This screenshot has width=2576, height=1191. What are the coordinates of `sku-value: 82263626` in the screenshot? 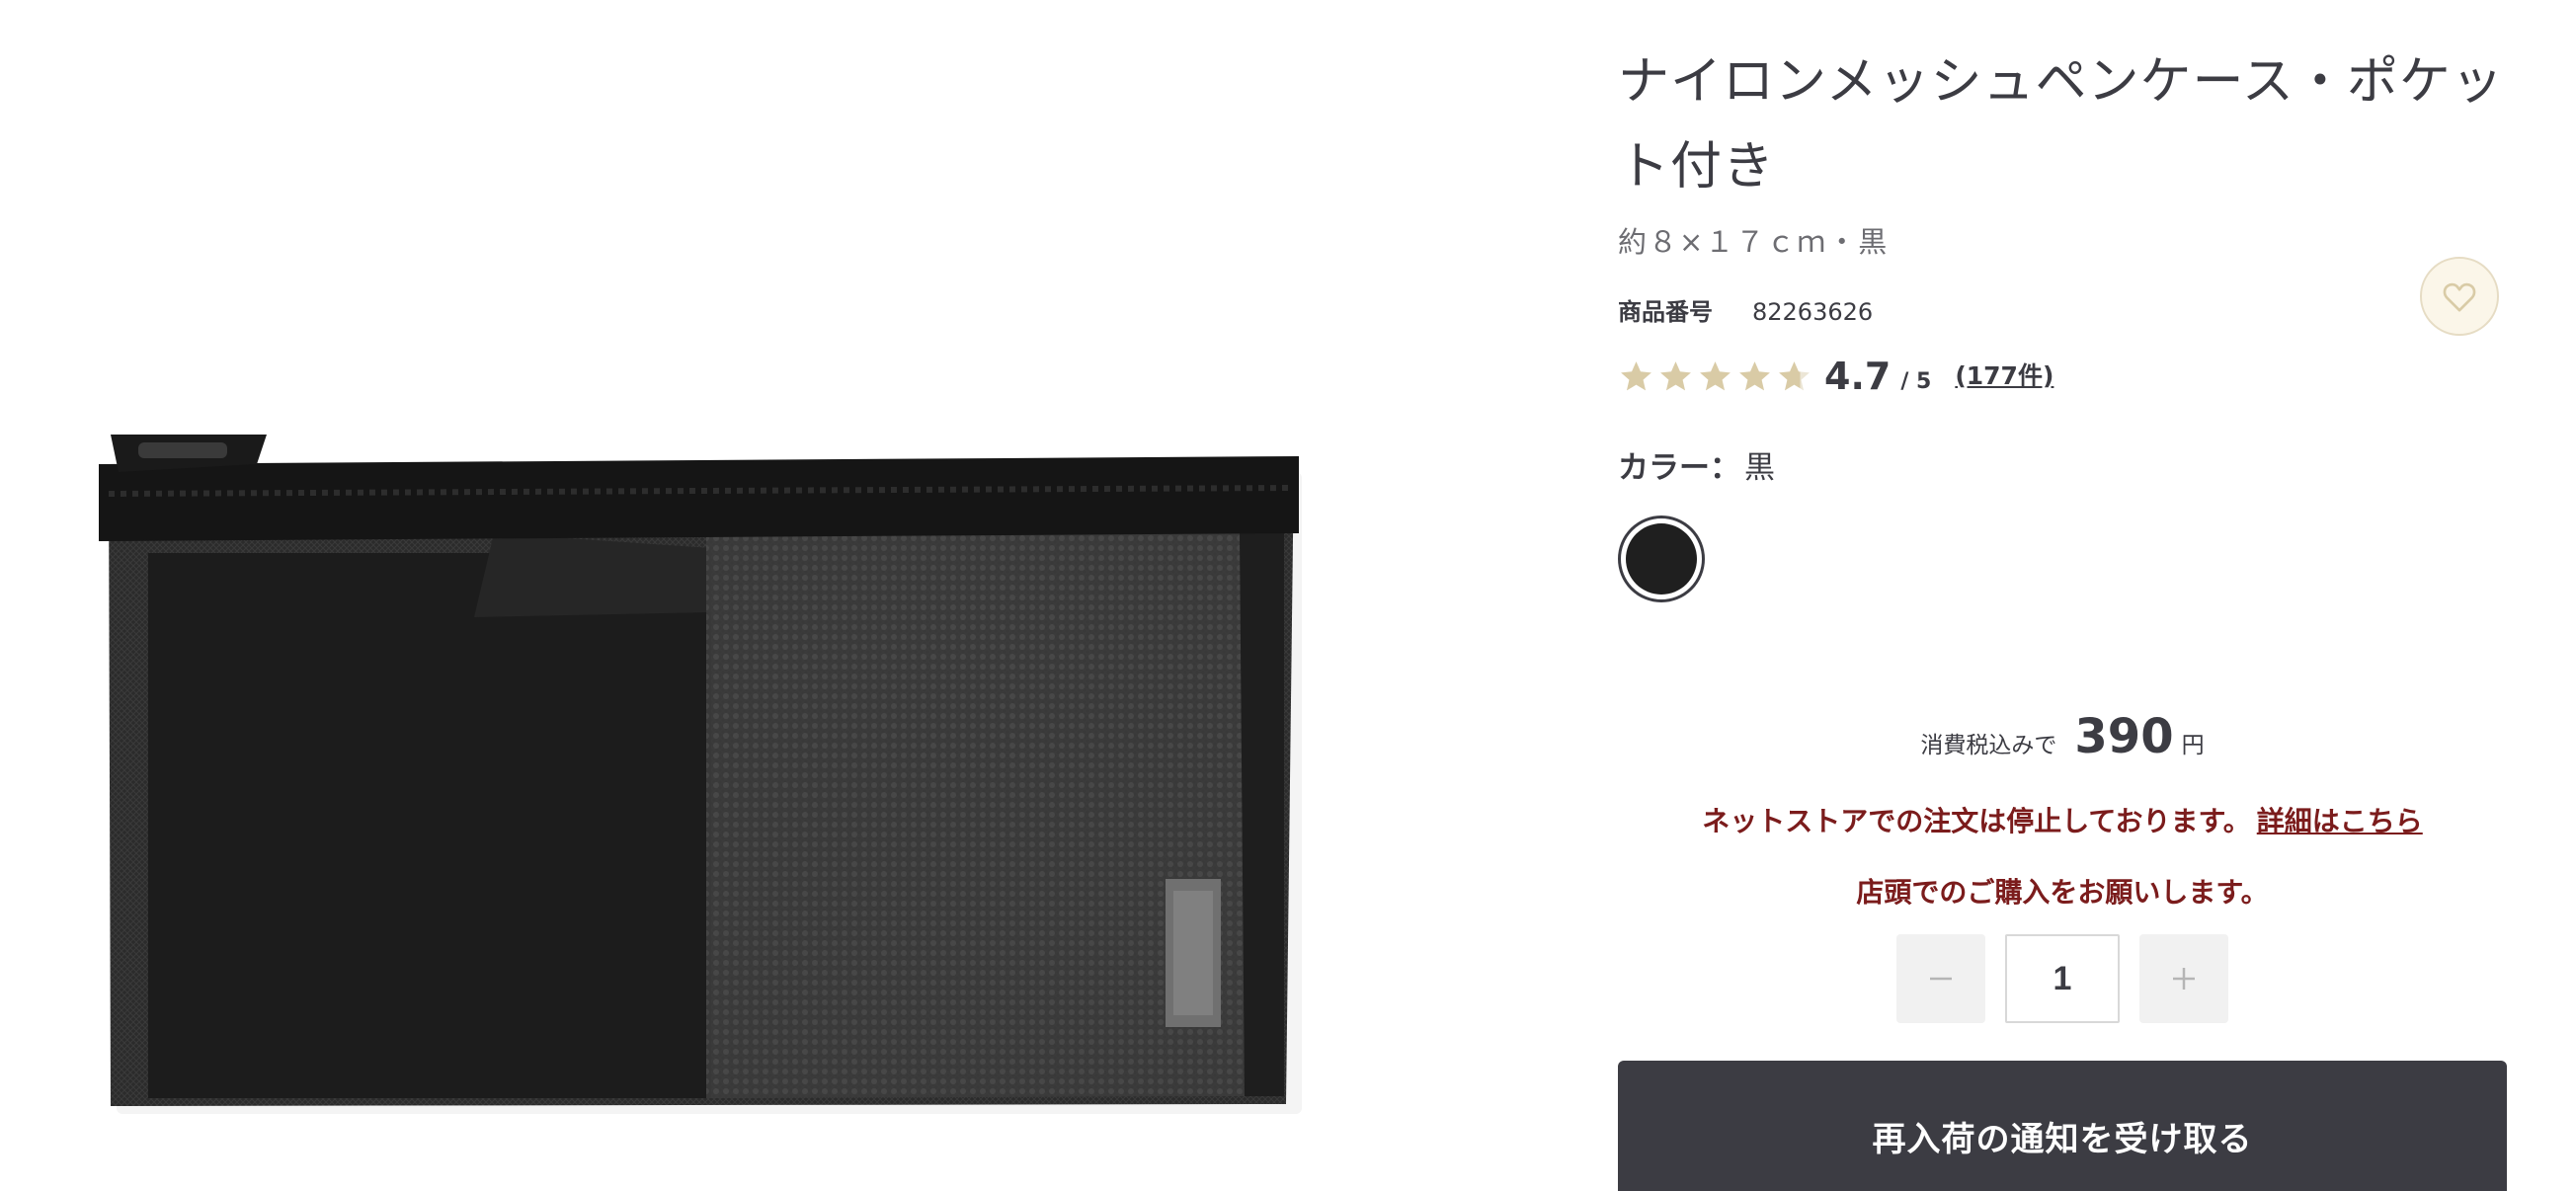 It's located at (1813, 312).